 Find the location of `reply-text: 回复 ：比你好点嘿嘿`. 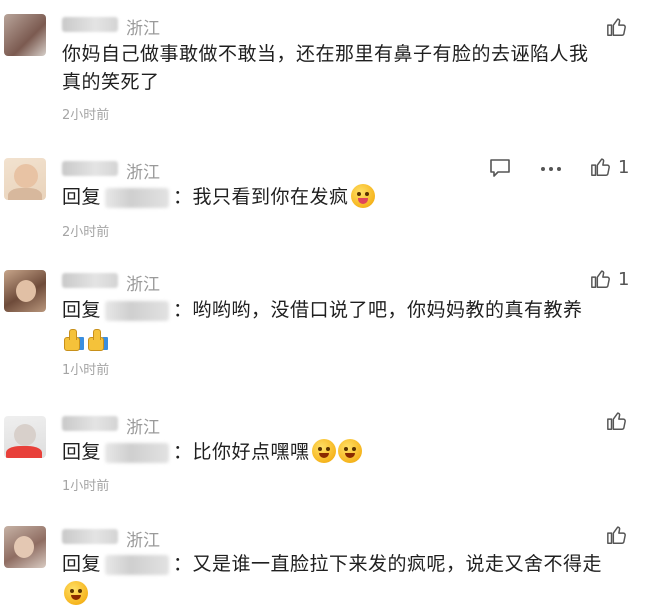

reply-text: 回复 ：比你好点嘿嘿 is located at coordinates (212, 452).